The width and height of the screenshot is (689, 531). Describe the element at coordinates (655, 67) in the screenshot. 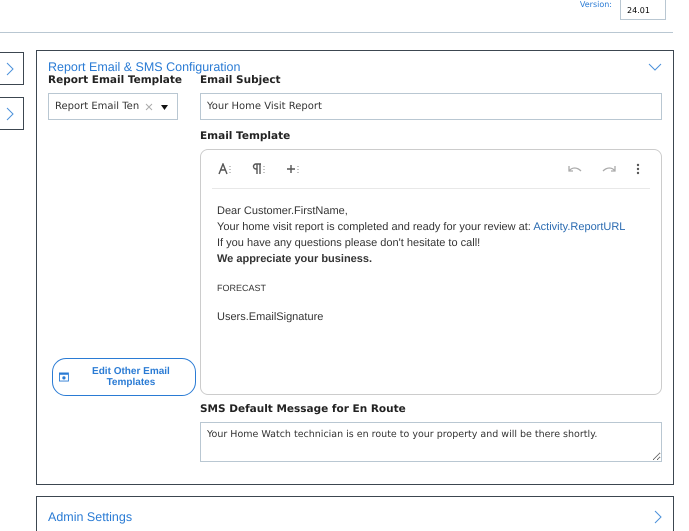

I see `chevron-down-icon` at that location.